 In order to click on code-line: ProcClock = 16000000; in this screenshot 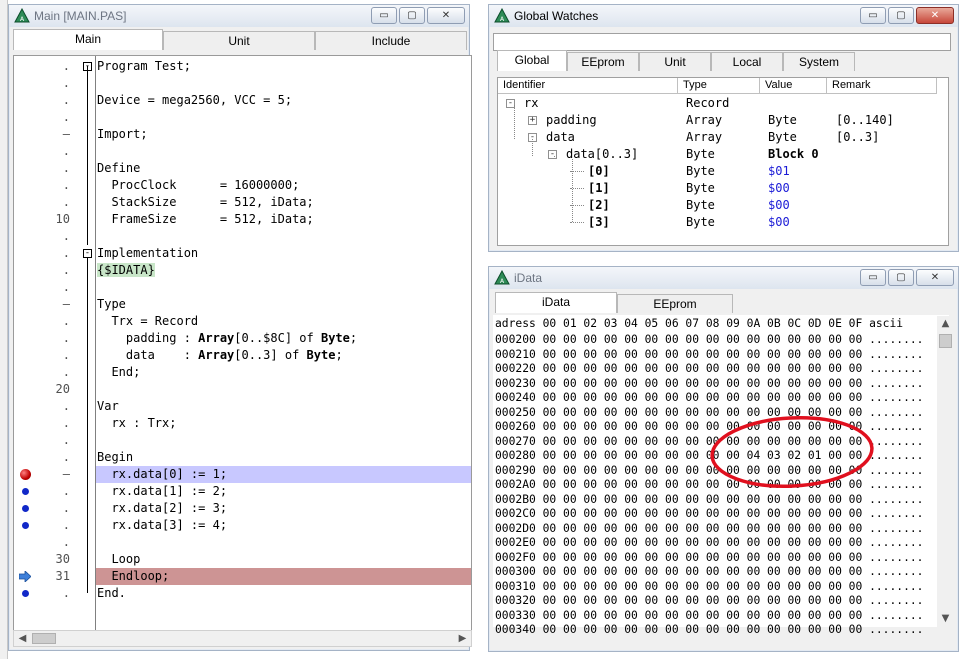, I will do `click(283, 185)`.